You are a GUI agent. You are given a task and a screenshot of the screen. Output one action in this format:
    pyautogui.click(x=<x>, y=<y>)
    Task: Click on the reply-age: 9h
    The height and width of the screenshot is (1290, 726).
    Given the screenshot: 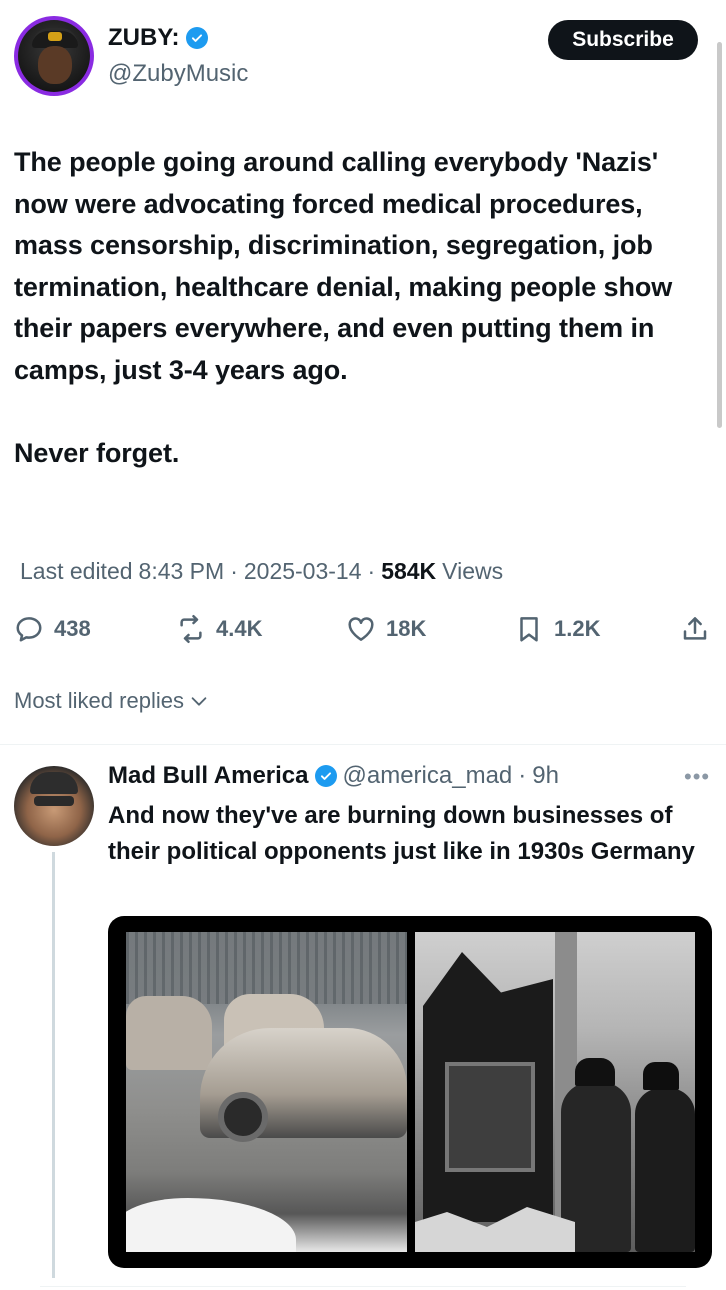 What is the action you would take?
    pyautogui.click(x=545, y=776)
    